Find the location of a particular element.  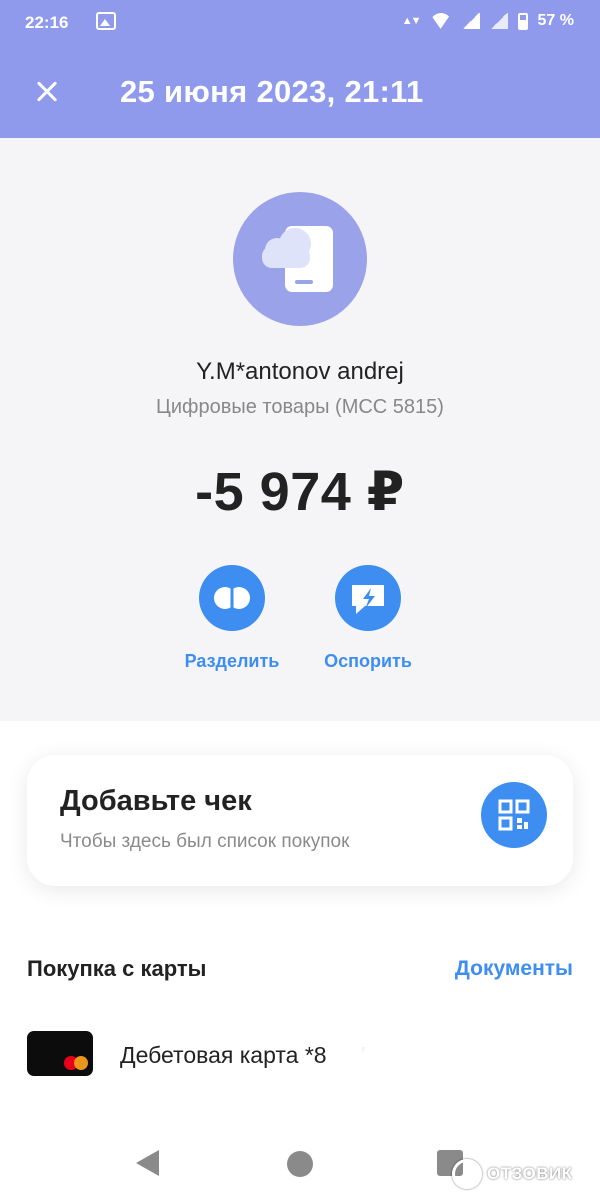

watermark-logo-icon is located at coordinates (467, 1174).